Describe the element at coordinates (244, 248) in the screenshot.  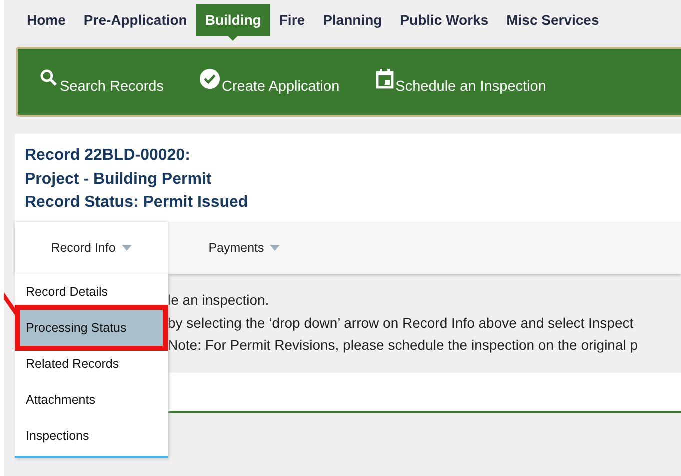
I see `record-tab: Payments` at that location.